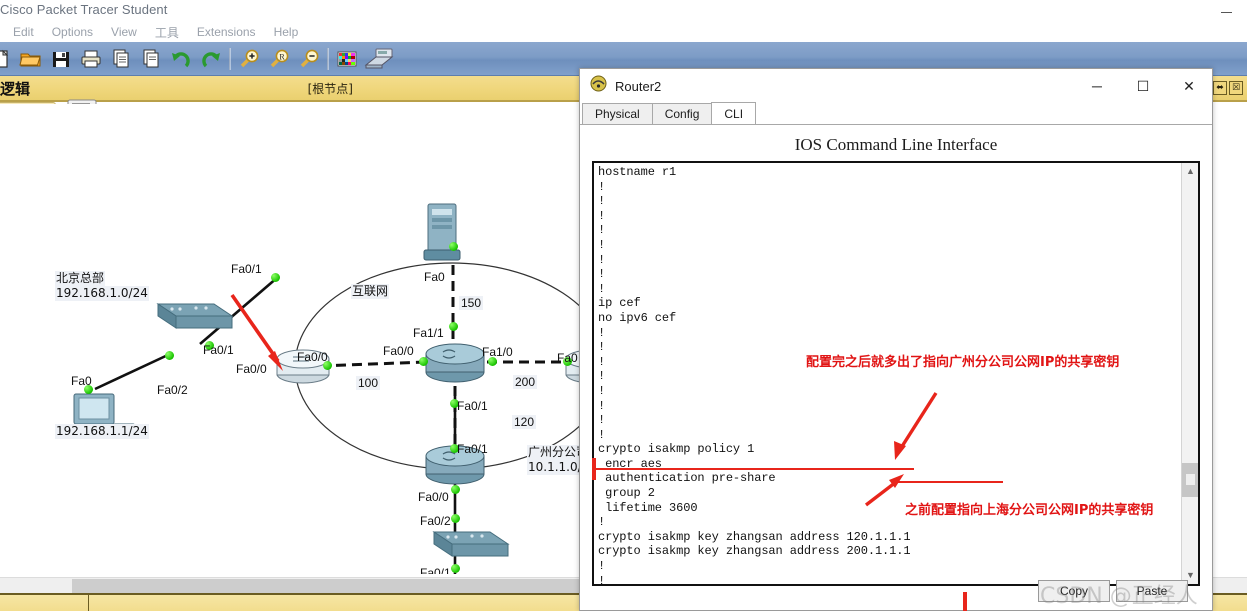 This screenshot has height=611, width=1247. Describe the element at coordinates (497, 352) in the screenshot. I see `interface-label-center-fa1-0: Fa1/0` at that location.